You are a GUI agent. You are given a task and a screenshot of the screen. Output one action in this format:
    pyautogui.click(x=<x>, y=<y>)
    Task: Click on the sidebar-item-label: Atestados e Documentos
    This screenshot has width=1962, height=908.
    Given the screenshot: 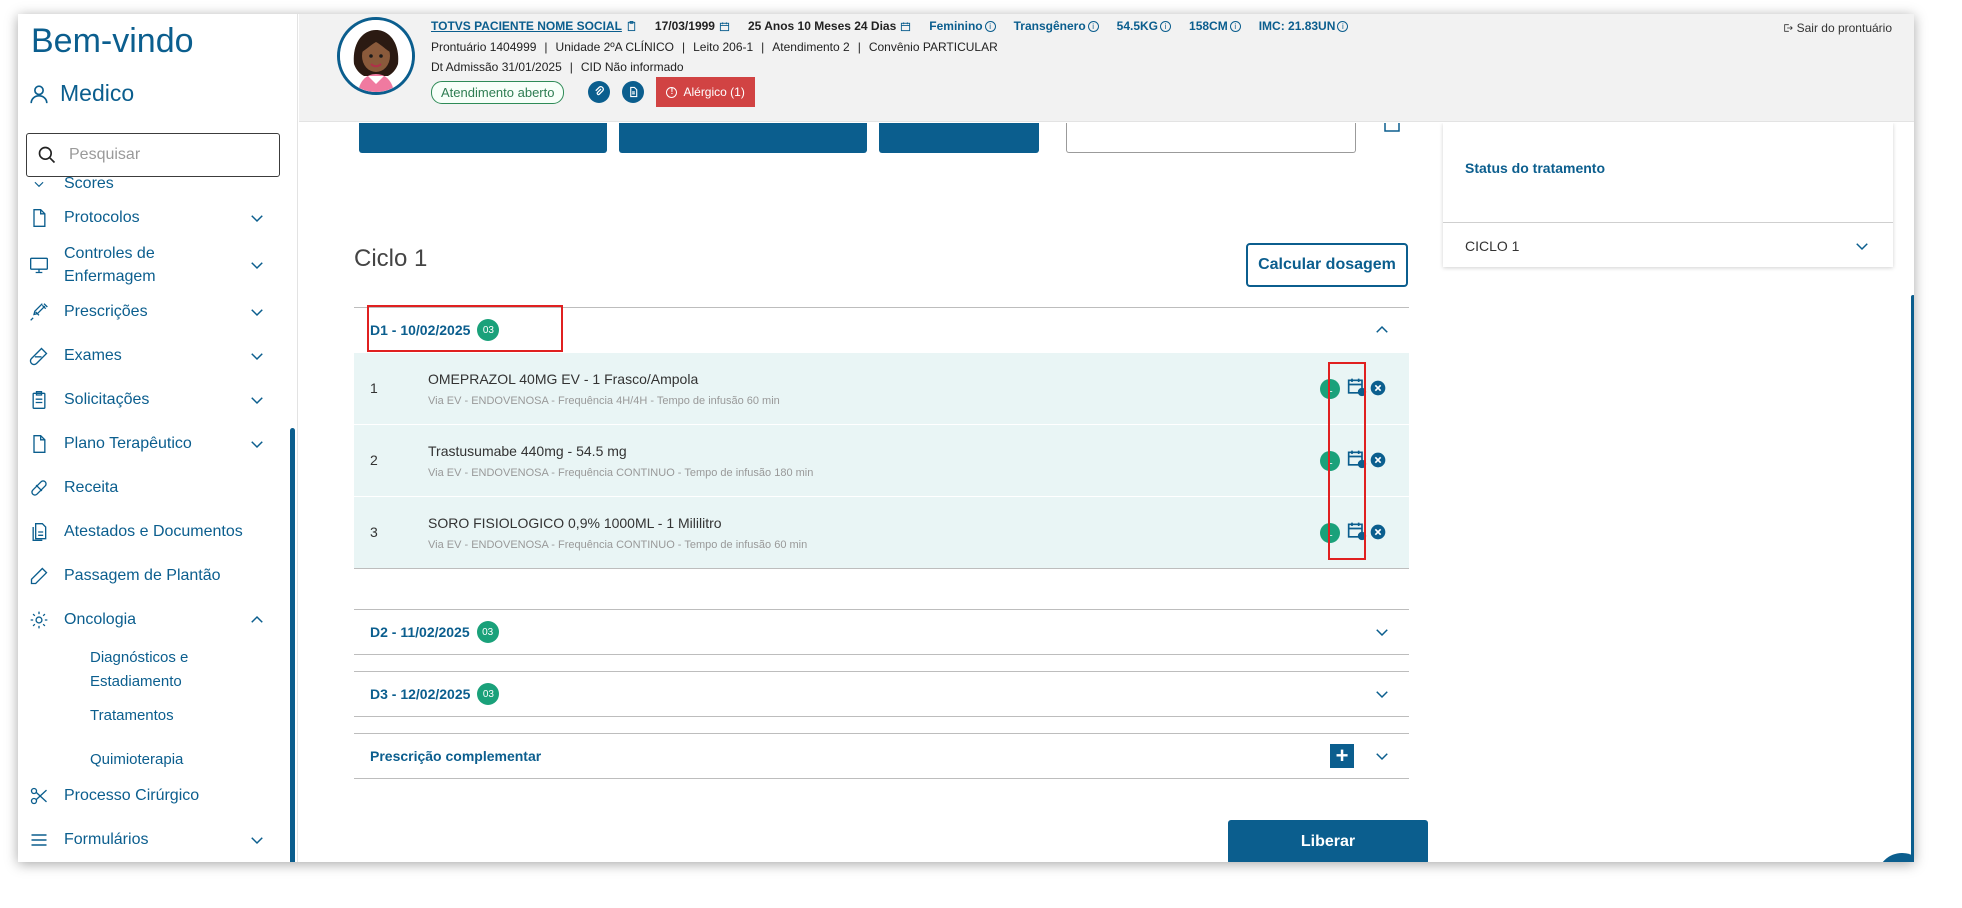 What is the action you would take?
    pyautogui.click(x=153, y=531)
    